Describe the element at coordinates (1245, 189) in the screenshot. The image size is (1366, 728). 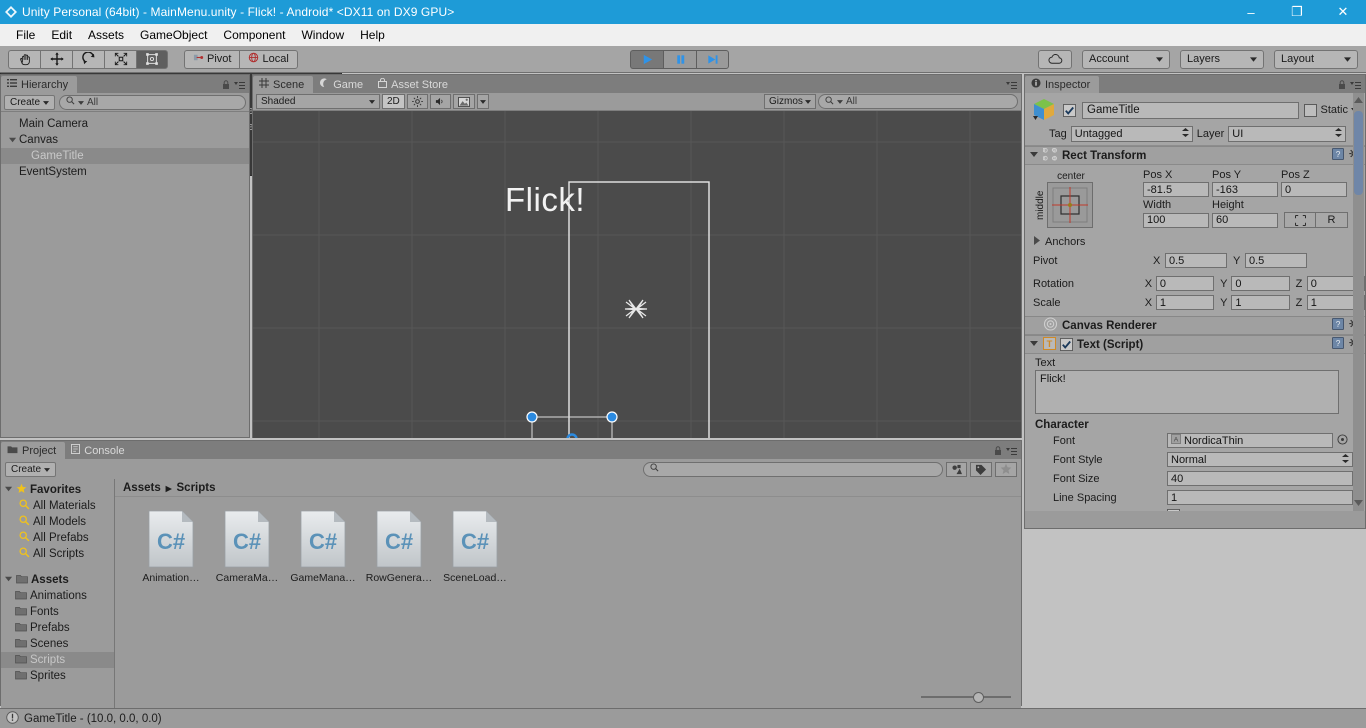
I see `pos-y-input: -163` at that location.